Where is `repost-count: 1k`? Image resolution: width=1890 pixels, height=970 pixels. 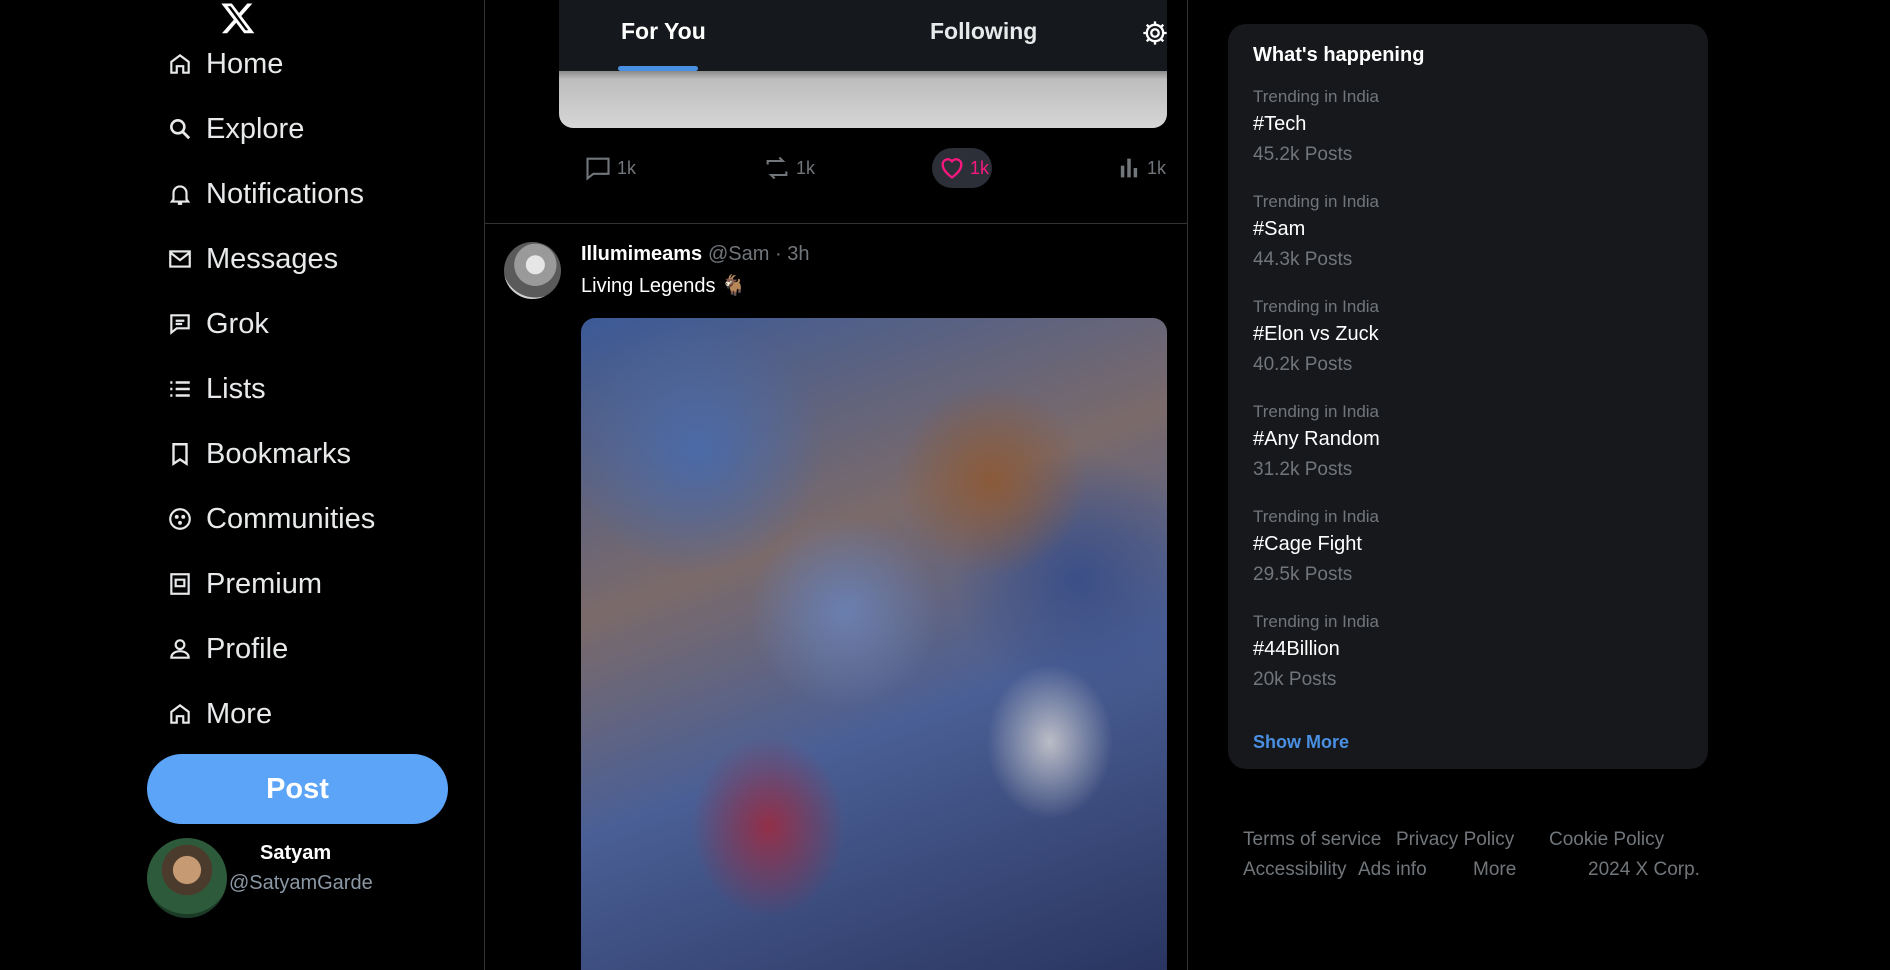 repost-count: 1k is located at coordinates (806, 167).